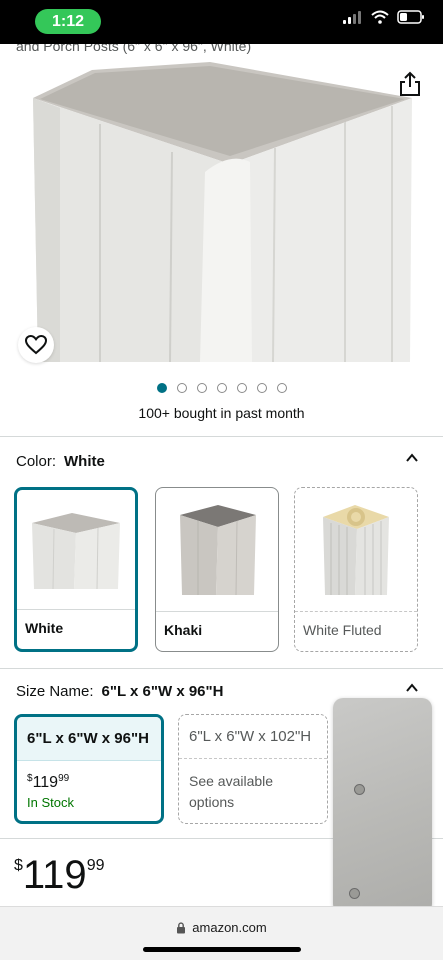 The height and width of the screenshot is (960, 443). What do you see at coordinates (89, 739) in the screenshot?
I see `size-option-label: 6"L x 6"W x 96"H` at bounding box center [89, 739].